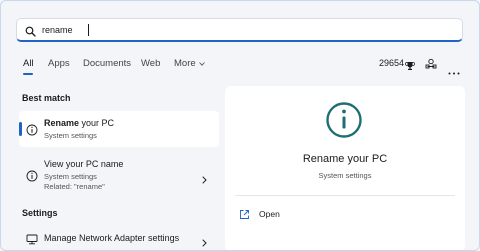 The width and height of the screenshot is (480, 251). What do you see at coordinates (84, 164) in the screenshot?
I see `result-title: View your PC name` at bounding box center [84, 164].